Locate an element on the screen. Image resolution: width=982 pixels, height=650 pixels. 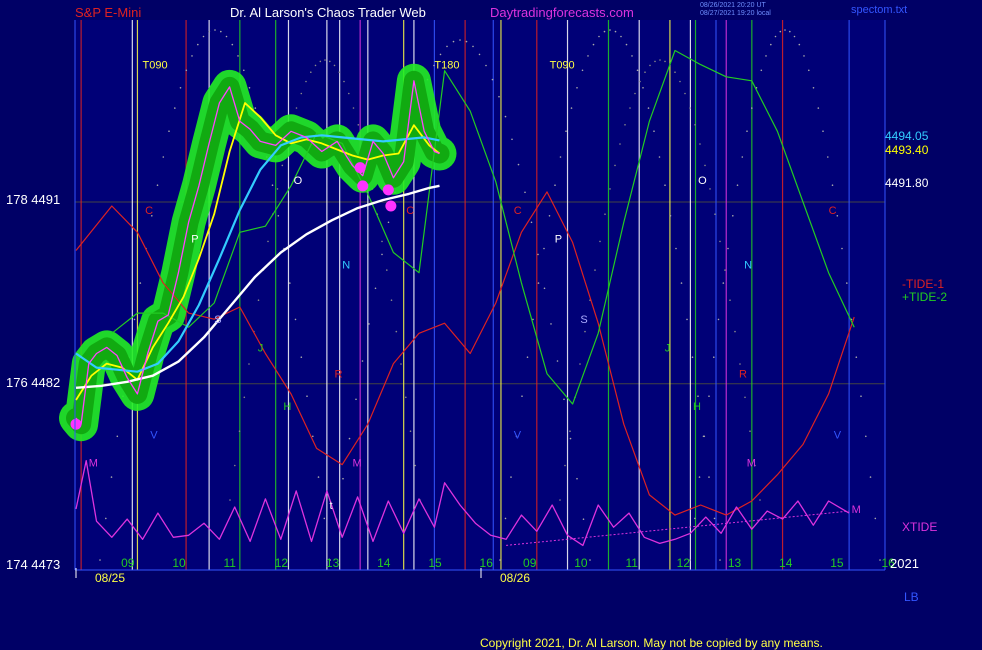
timestamp-ut: 08/26/2021 20:20 UT is located at coordinates (733, 5).